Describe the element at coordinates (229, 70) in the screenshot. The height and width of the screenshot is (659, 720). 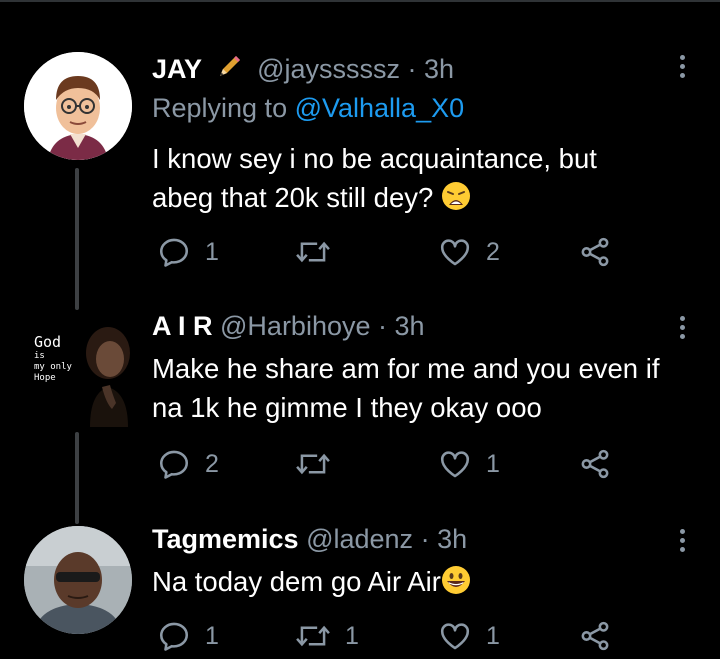
I see `pencil-icon` at that location.